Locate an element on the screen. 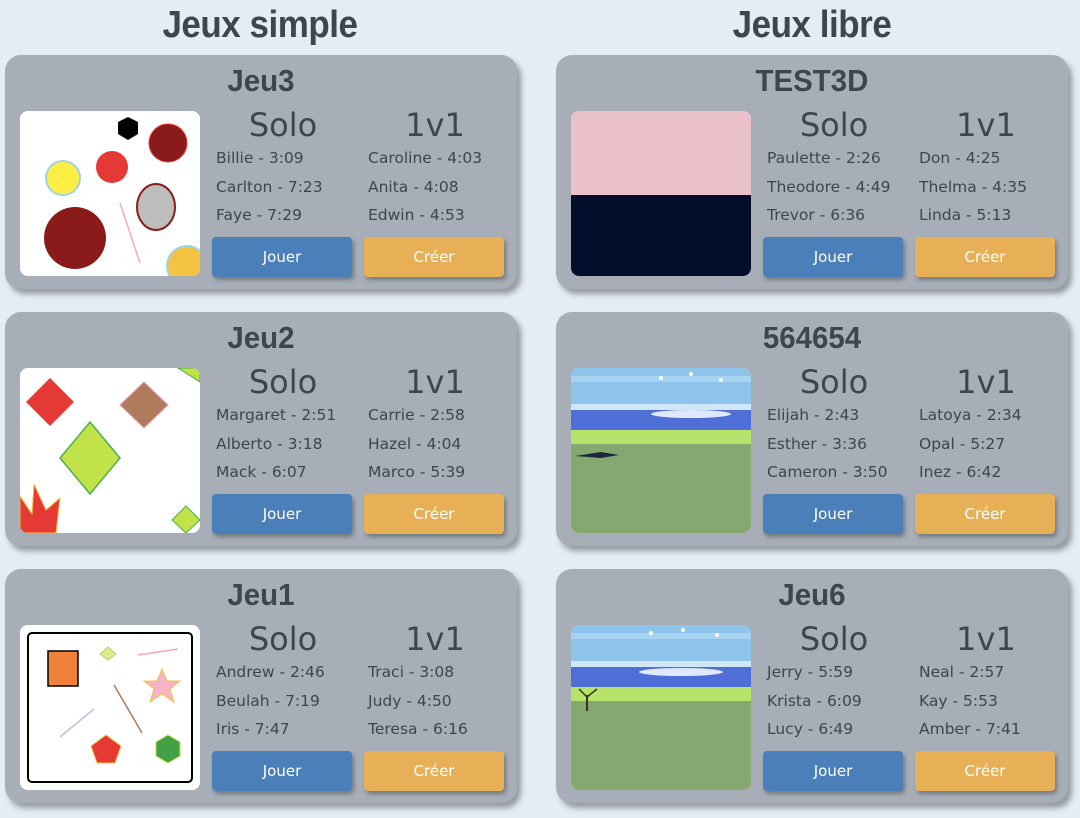 This screenshot has width=1080, height=818. solo-score: Trevor - 6:36 is located at coordinates (816, 215).